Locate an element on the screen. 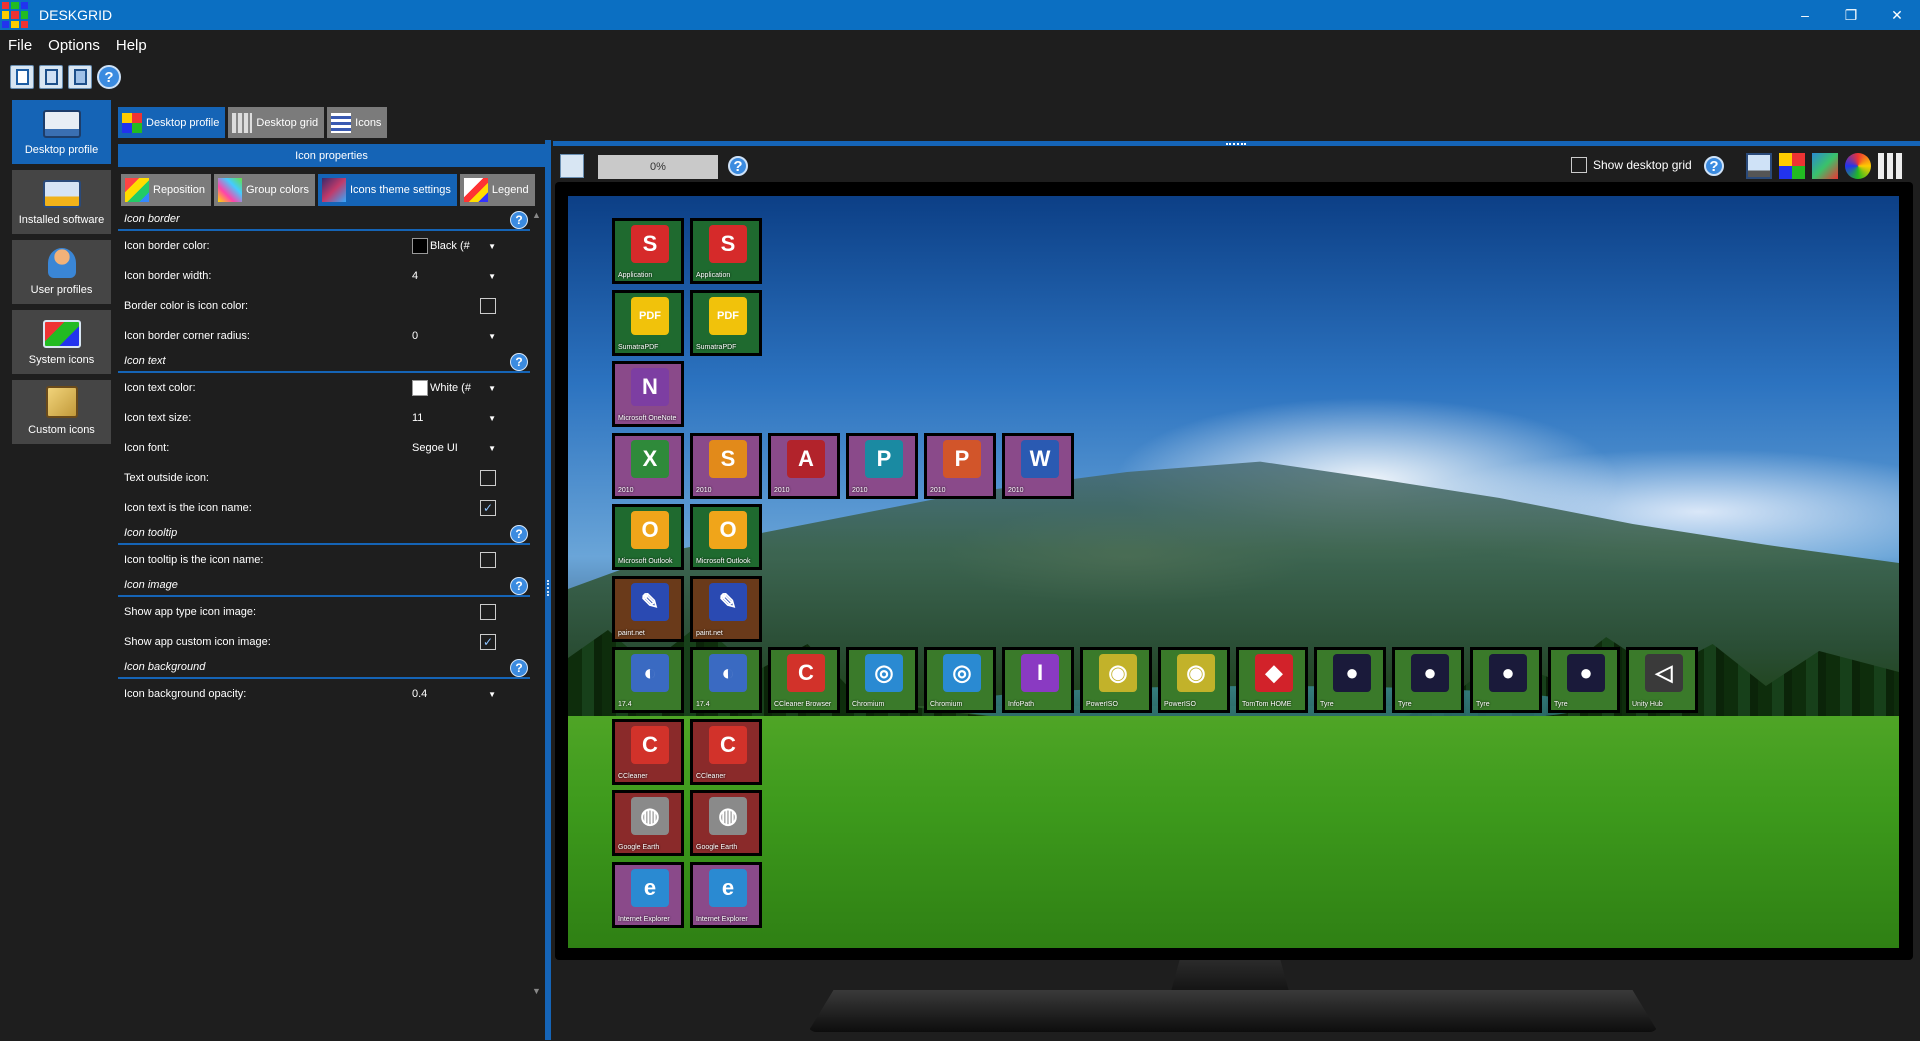  menu-help: Help is located at coordinates (131, 45).